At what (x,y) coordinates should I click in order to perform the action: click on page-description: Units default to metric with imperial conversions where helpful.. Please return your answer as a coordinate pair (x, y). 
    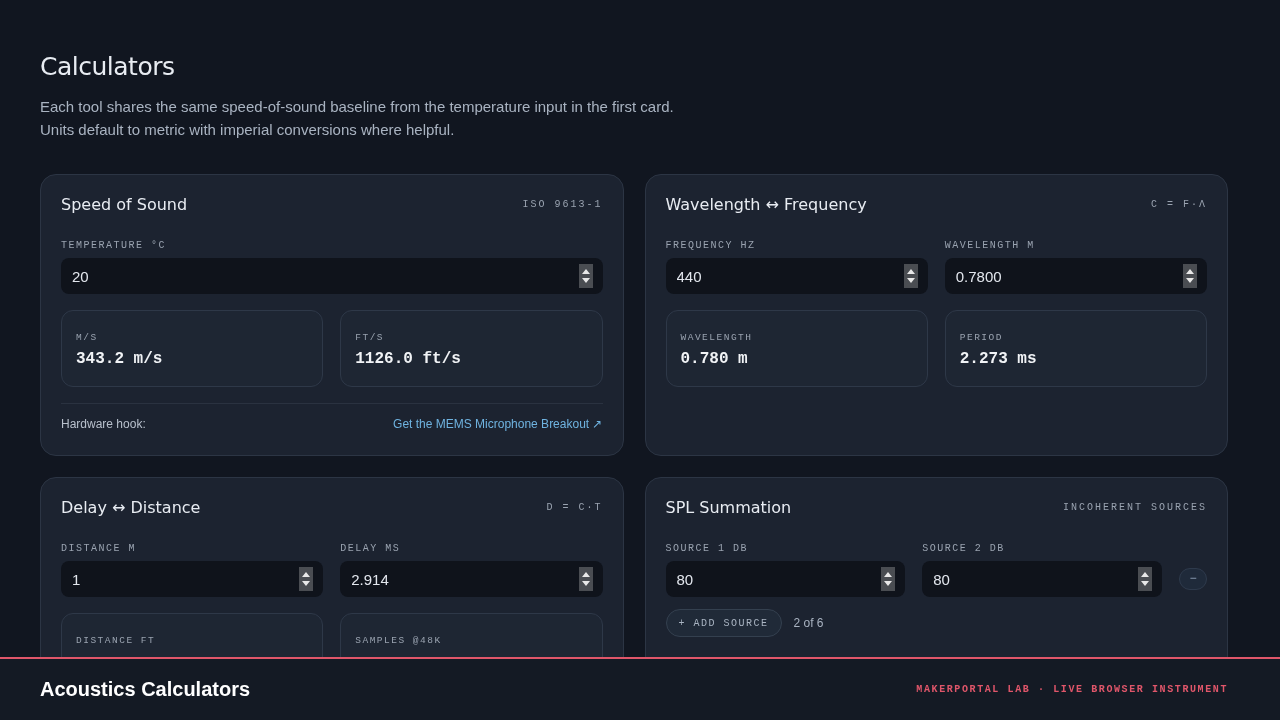
    Looking at the image, I should click on (248, 130).